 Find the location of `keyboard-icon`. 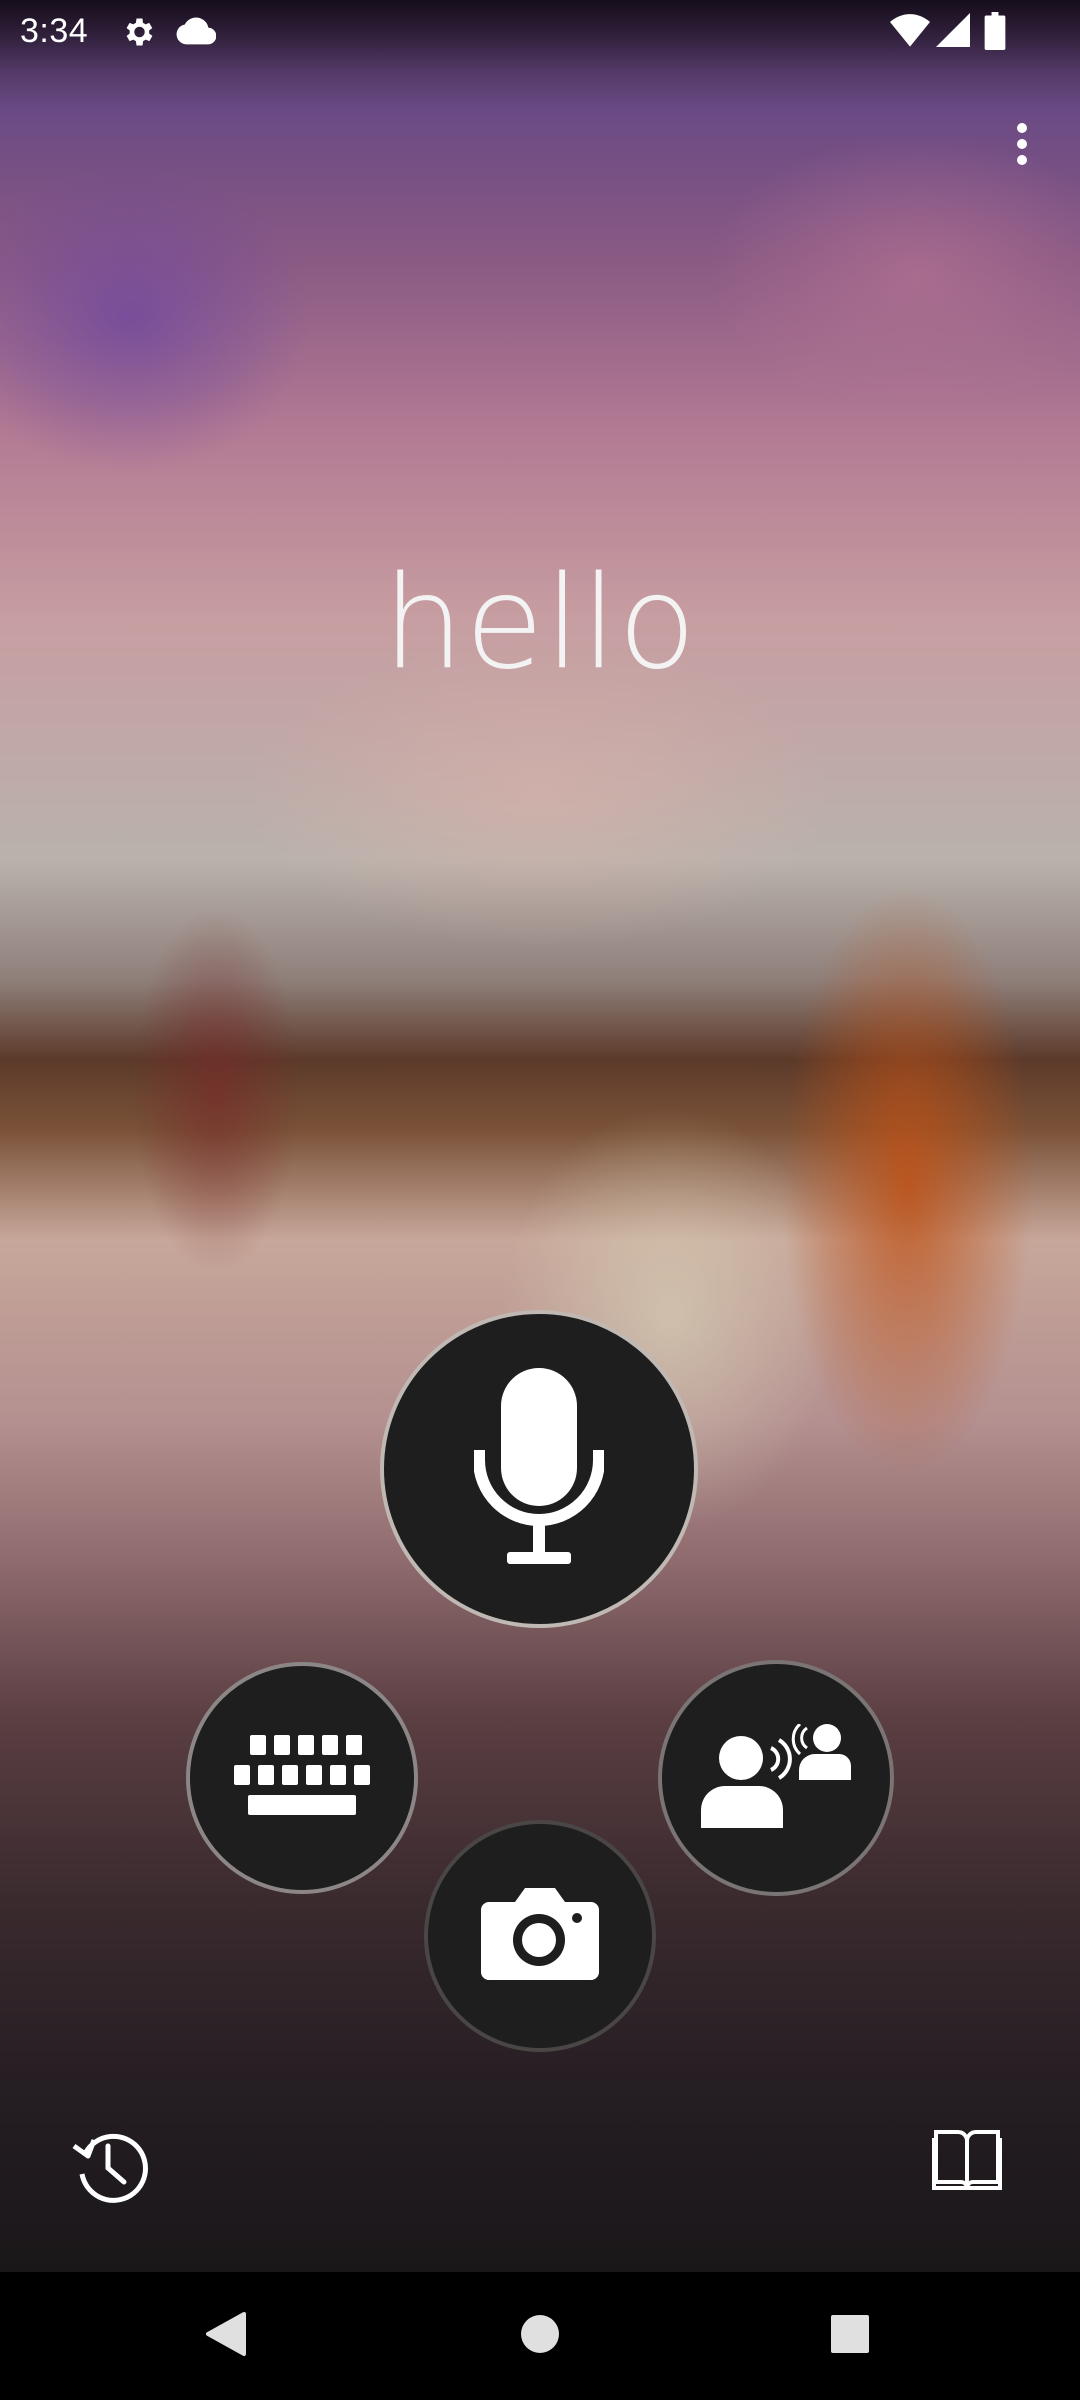

keyboard-icon is located at coordinates (302, 1778).